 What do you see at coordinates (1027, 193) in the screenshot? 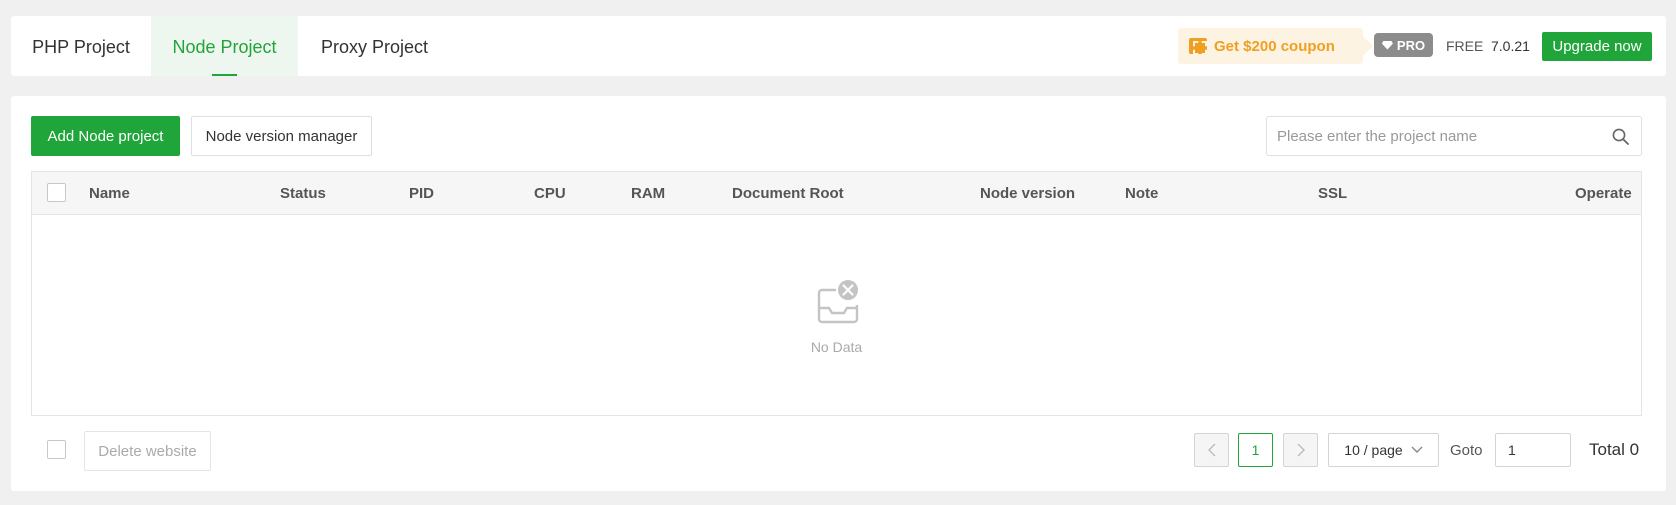
I see `column-header-node-version: Node version` at bounding box center [1027, 193].